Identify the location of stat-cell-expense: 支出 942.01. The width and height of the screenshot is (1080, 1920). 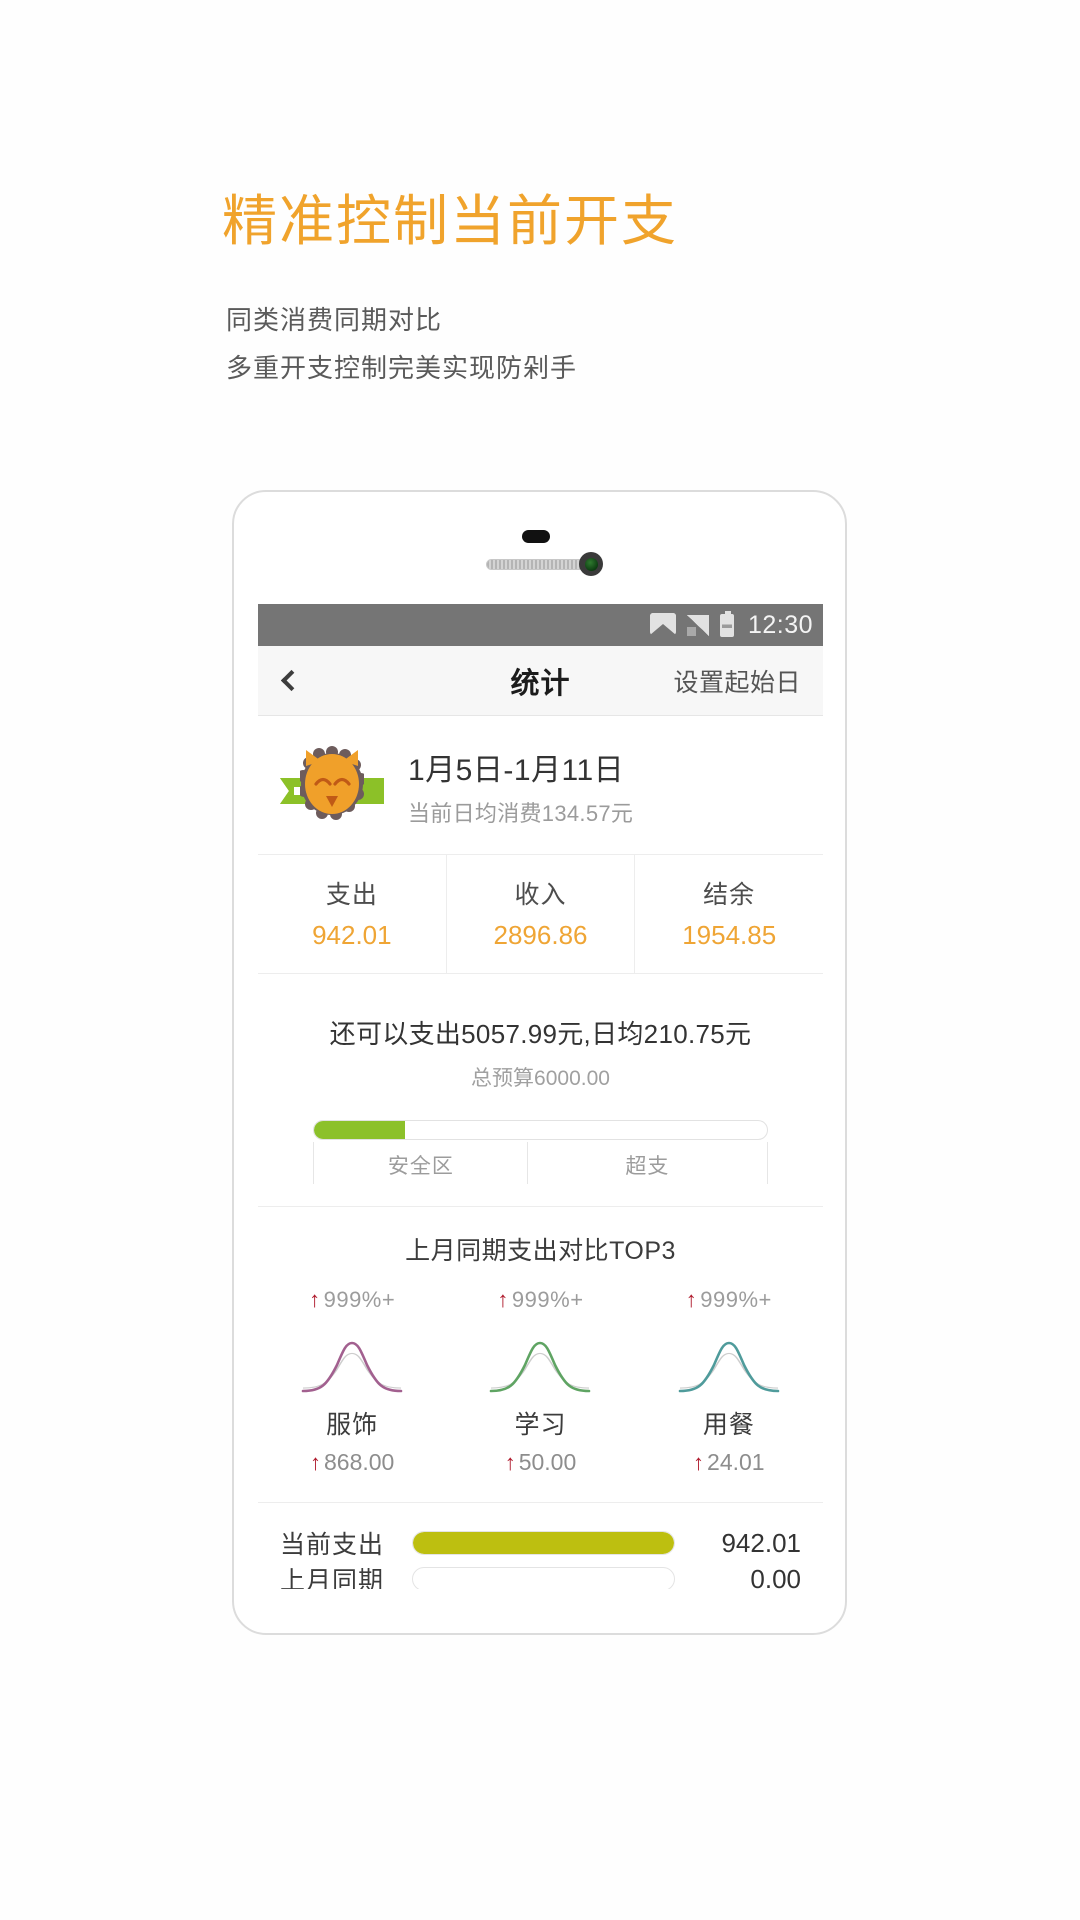
(352, 914).